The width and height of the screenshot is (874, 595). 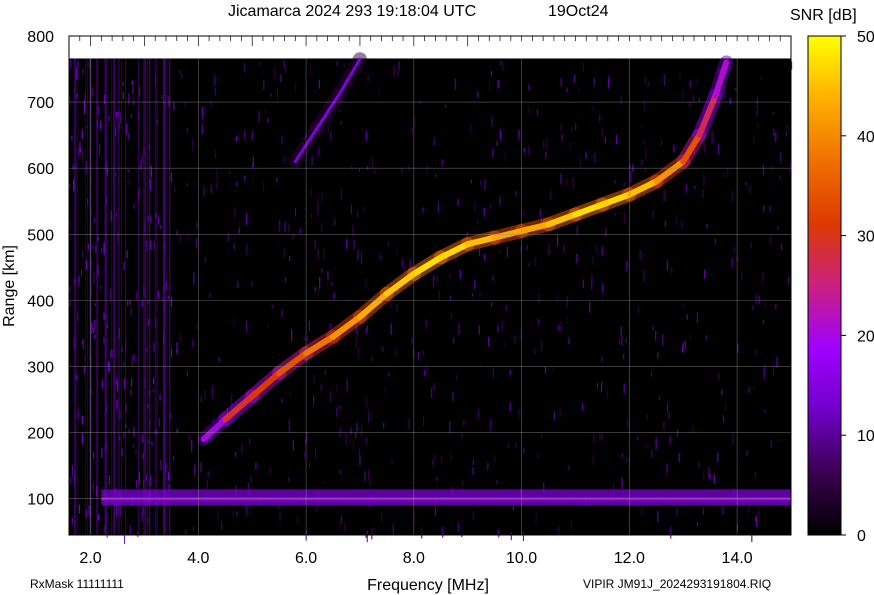 I want to click on file-label: VIPIR JM91J_2024293191804.RIQ, so click(x=677, y=584).